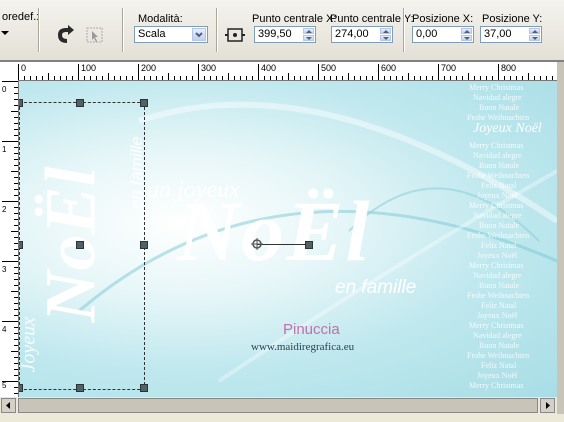 The width and height of the screenshot is (564, 422). I want to click on resize-handle-top-right, so click(144, 103).